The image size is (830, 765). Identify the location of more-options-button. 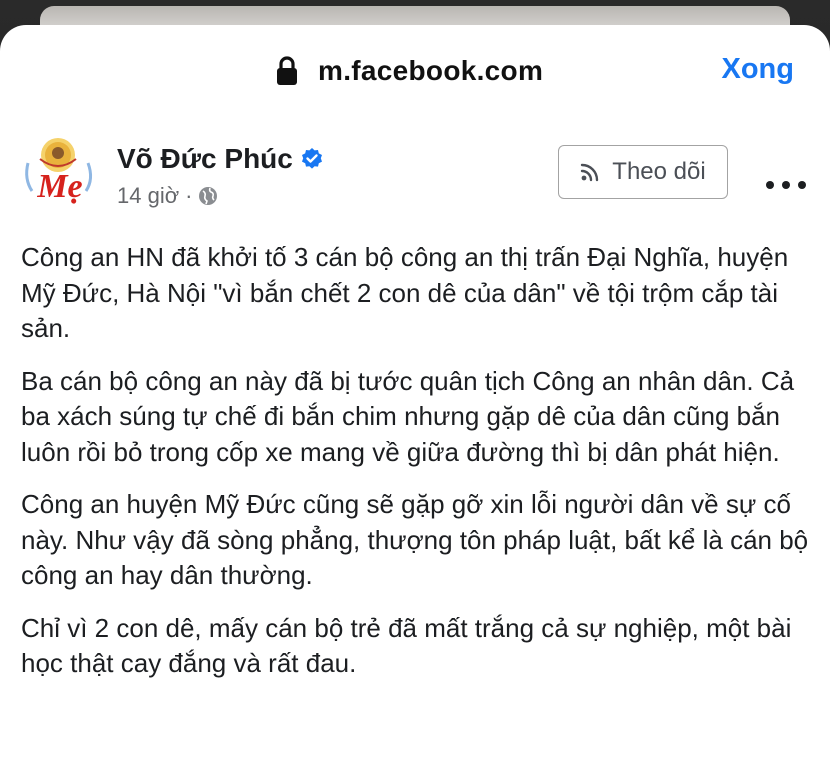
(786, 185).